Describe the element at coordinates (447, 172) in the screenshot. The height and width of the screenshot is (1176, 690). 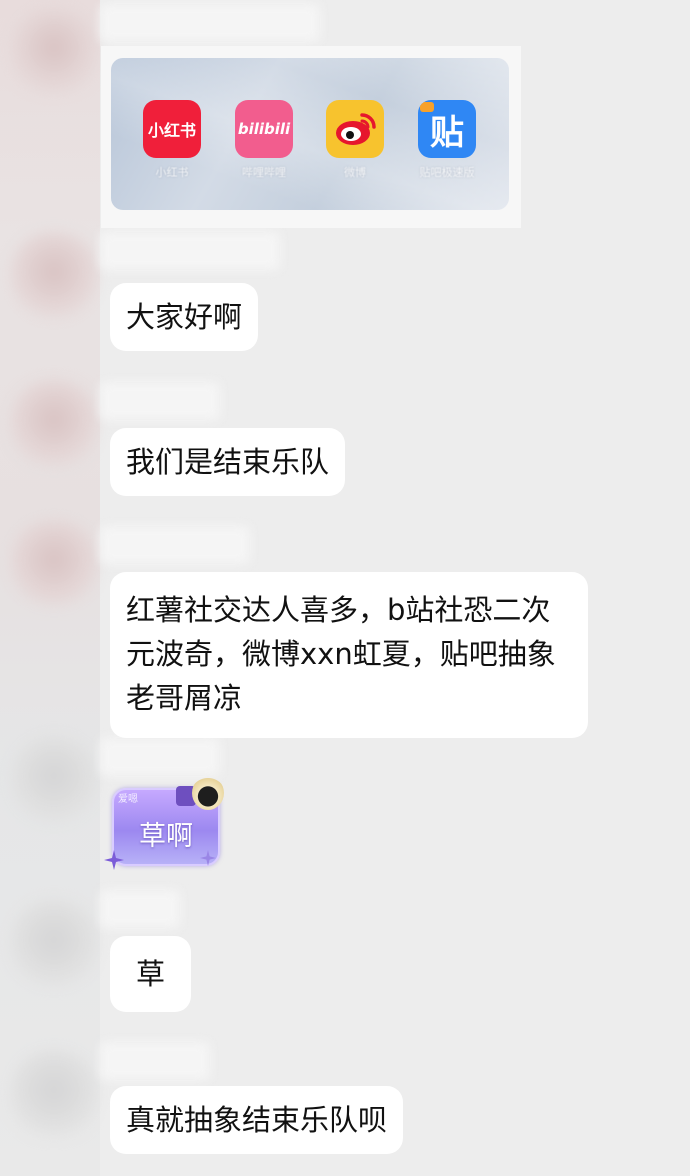
I see `app-label: 贴吧极速版` at that location.